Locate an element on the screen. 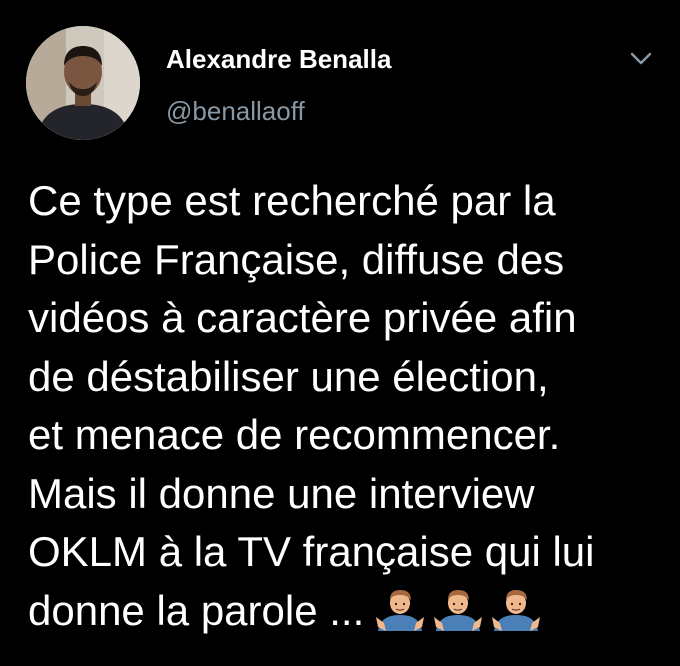  tweet-text-line: Police Française, diffuse des is located at coordinates (296, 259).